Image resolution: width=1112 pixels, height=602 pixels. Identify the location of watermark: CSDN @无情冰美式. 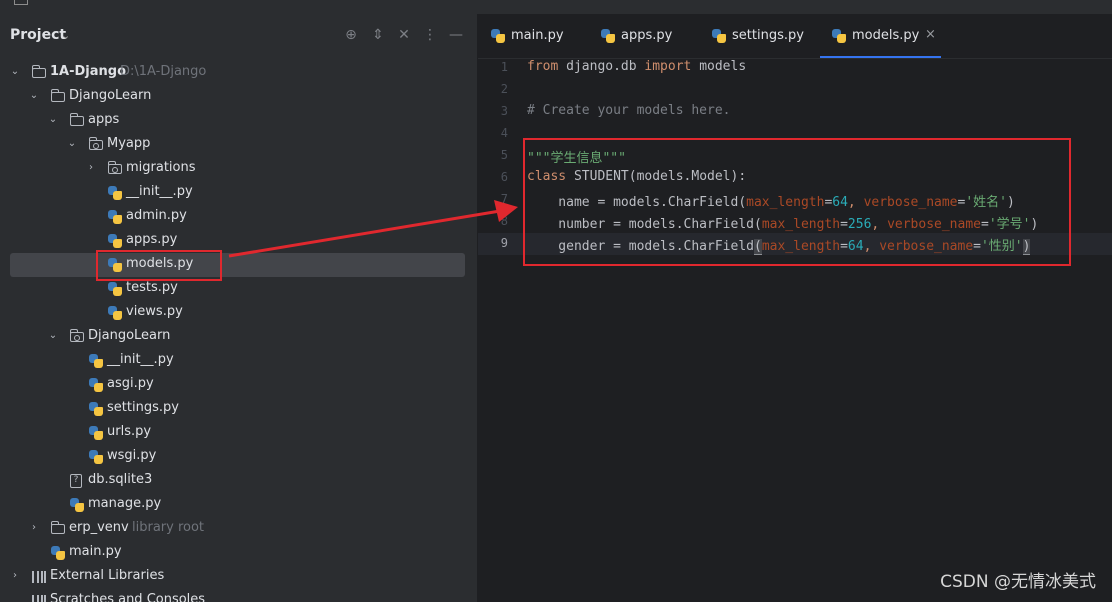
(1018, 582).